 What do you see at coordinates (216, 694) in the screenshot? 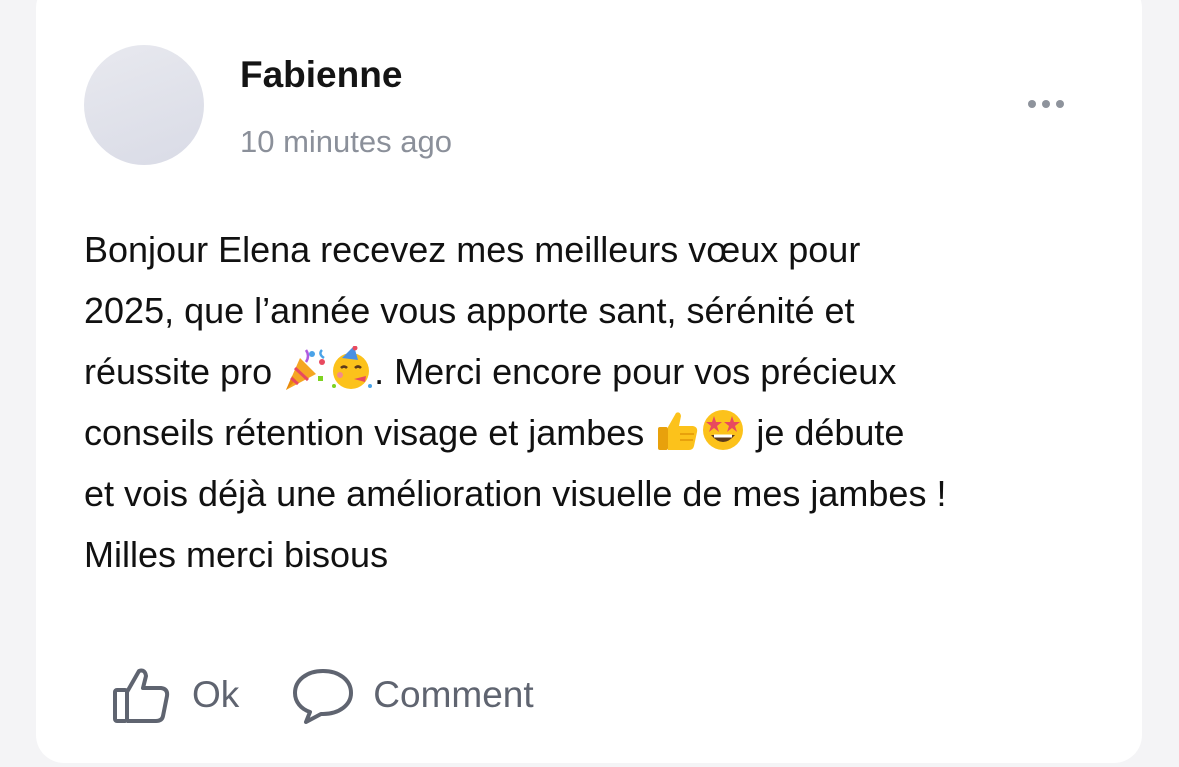
I see `like-label: Ok` at bounding box center [216, 694].